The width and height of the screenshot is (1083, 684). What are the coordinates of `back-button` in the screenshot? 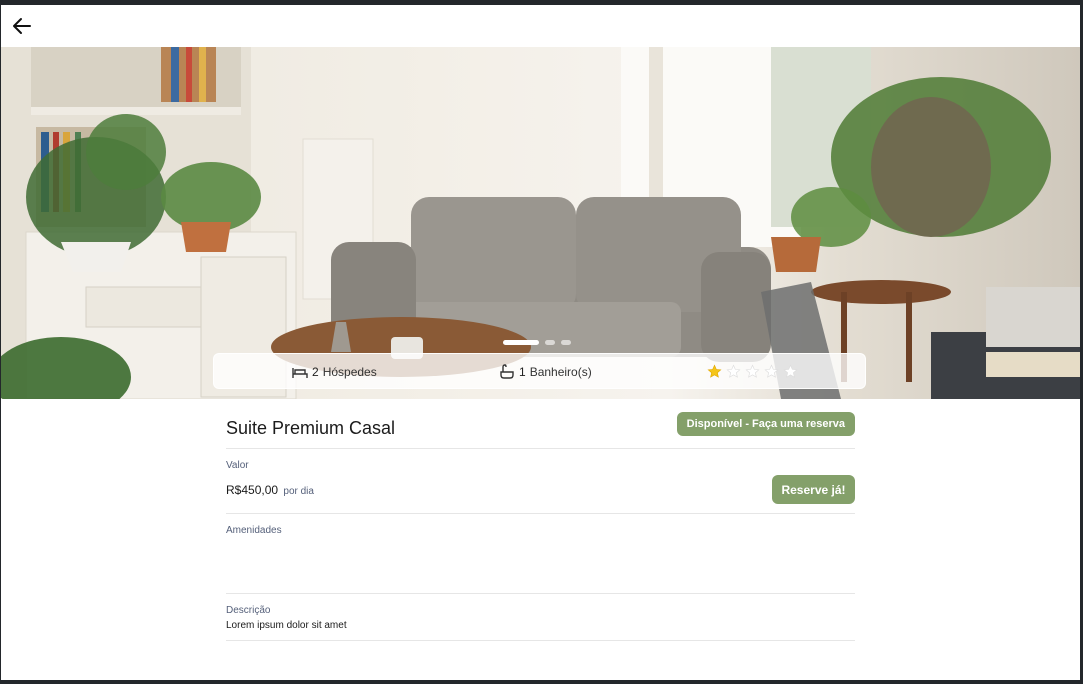 It's located at (22, 26).